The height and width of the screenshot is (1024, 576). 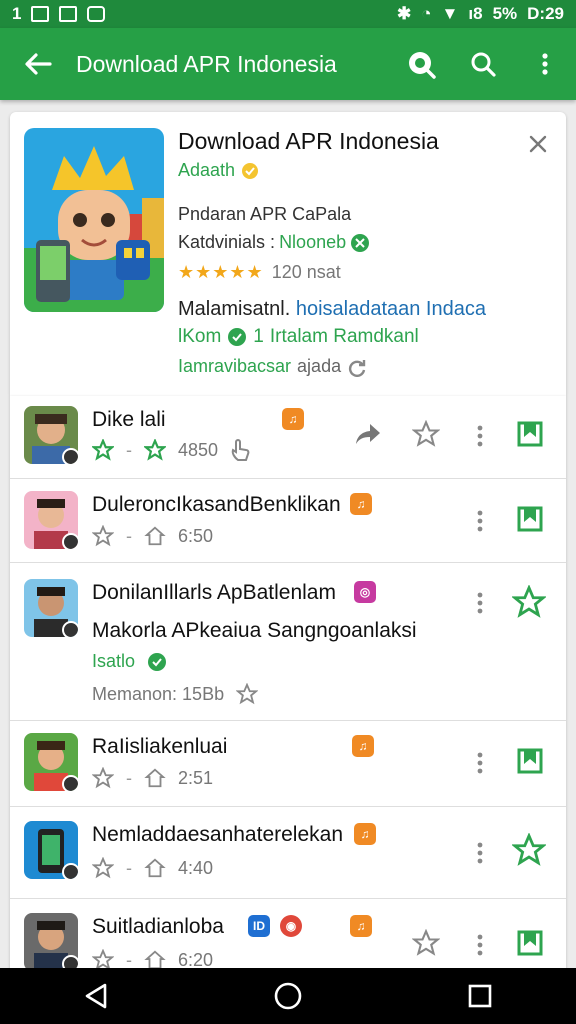 What do you see at coordinates (319, 366) in the screenshot?
I see `footer-grey: ajada` at bounding box center [319, 366].